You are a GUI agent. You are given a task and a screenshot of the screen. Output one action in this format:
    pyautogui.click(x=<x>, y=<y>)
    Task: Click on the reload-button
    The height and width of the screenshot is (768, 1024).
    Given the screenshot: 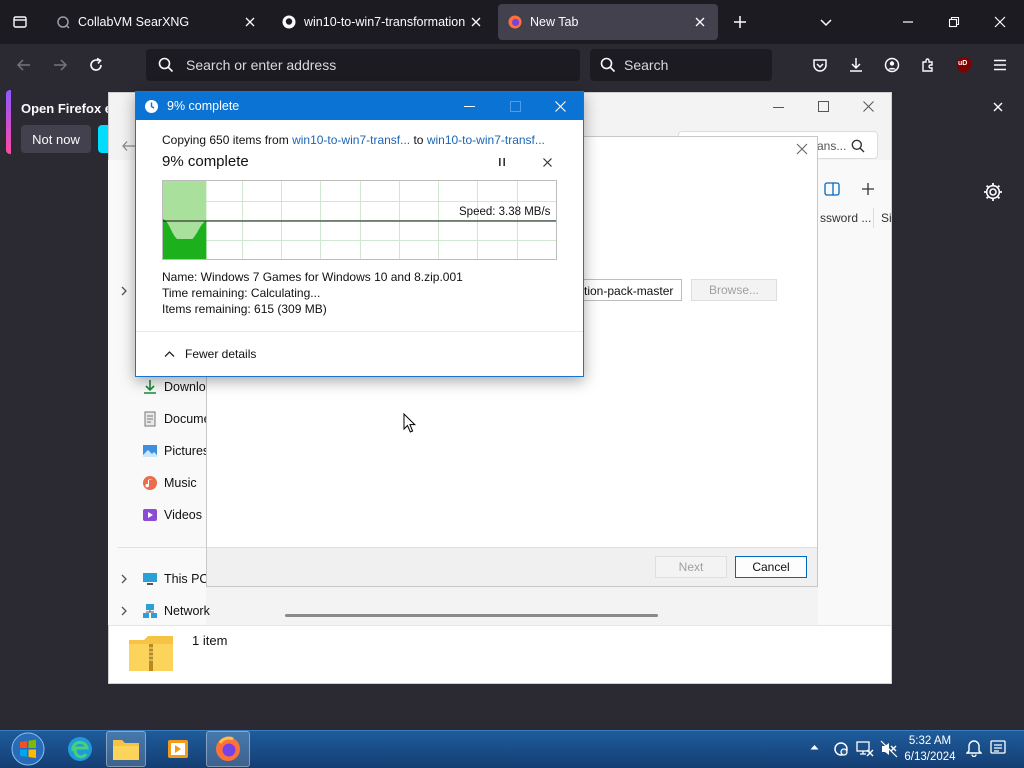 What is the action you would take?
    pyautogui.click(x=96, y=65)
    